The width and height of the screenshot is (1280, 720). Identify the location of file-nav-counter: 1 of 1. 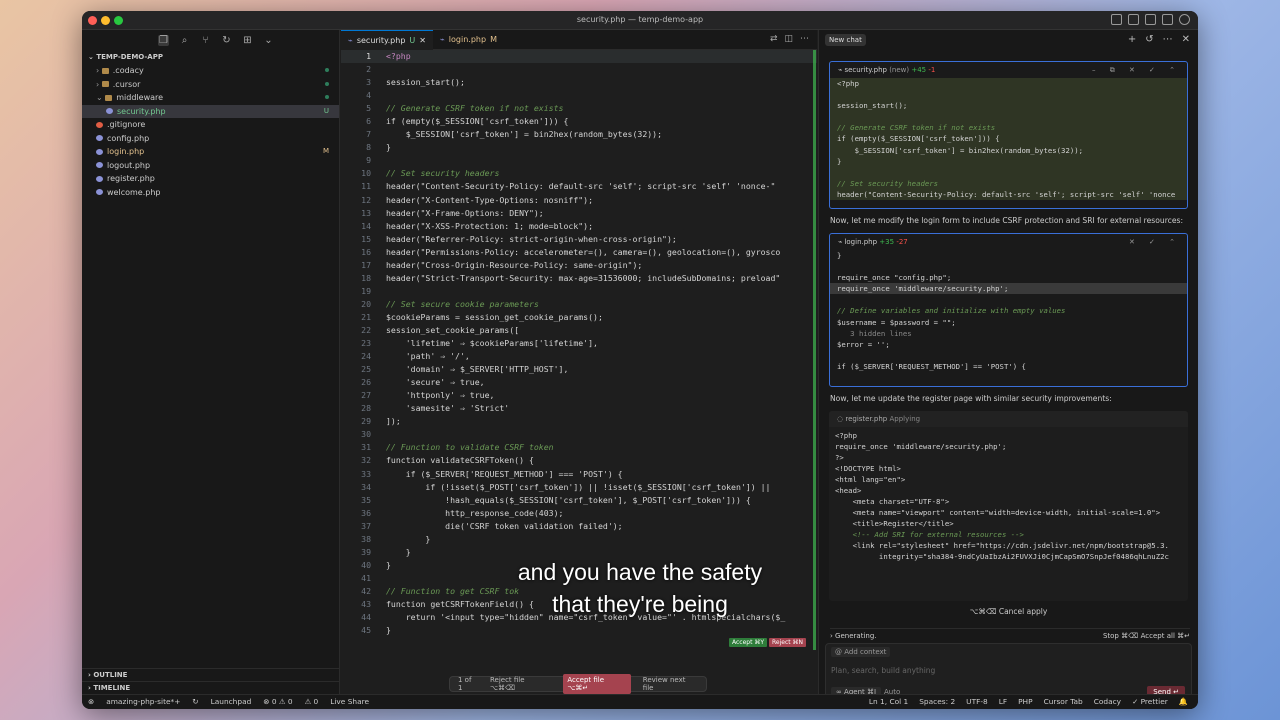
(468, 684).